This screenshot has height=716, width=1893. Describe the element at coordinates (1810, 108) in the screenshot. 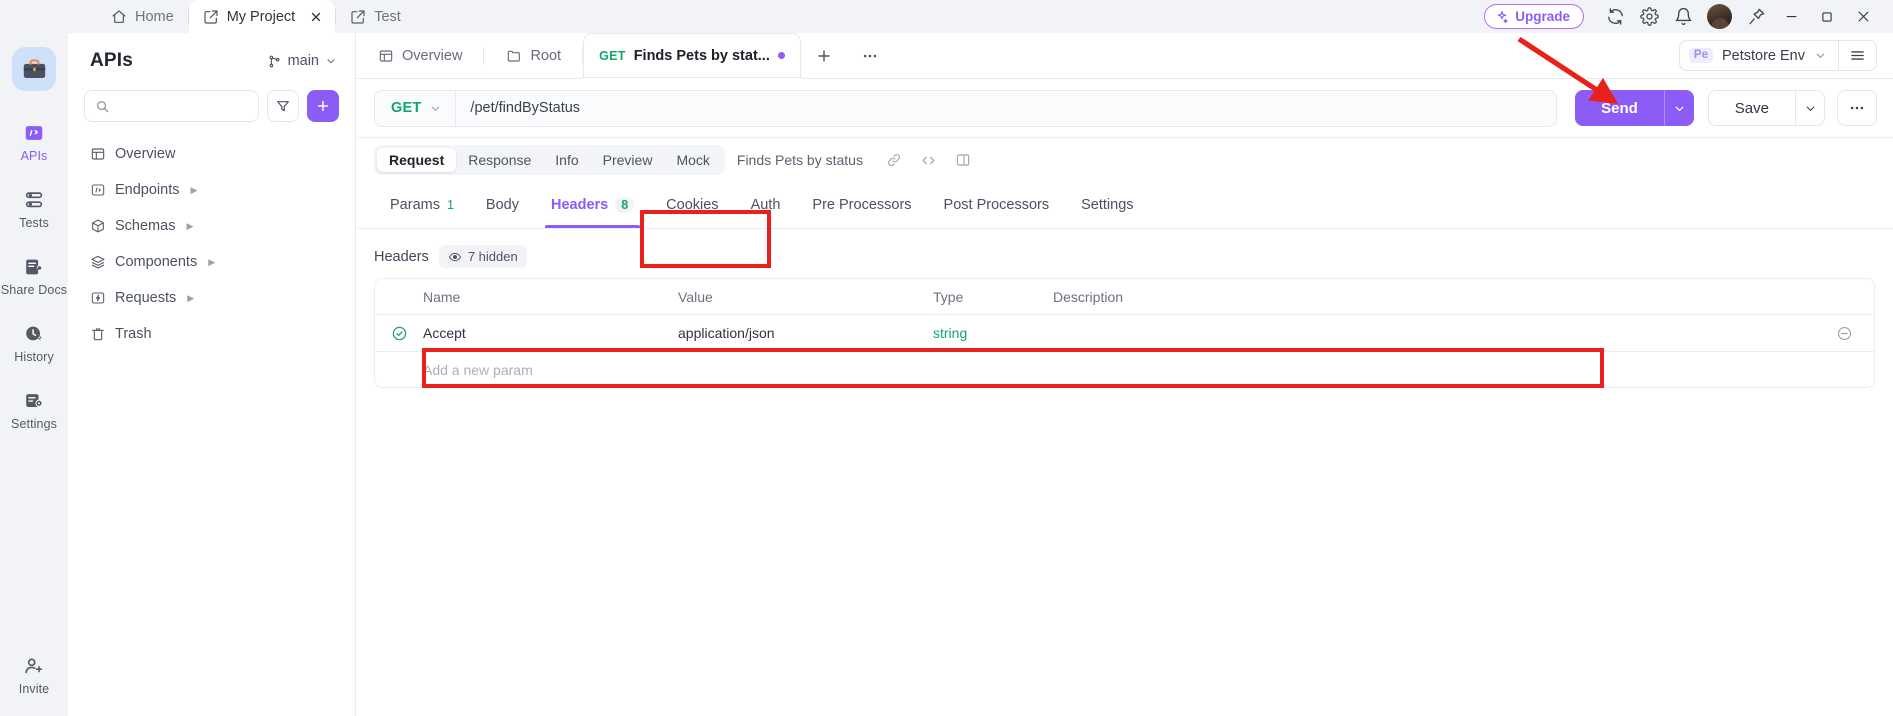

I see `save-dropdown-caret` at that location.